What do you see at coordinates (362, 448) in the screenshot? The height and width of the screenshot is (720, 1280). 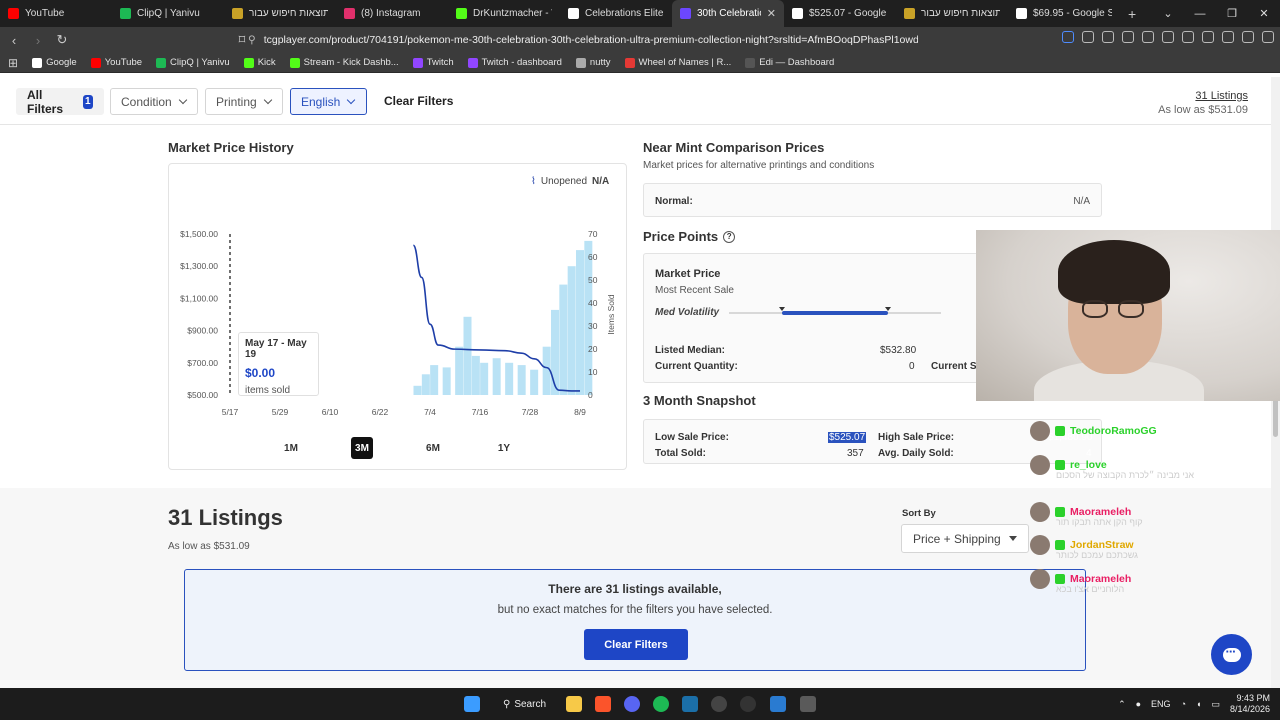 I see `range-button-3m: 3M` at bounding box center [362, 448].